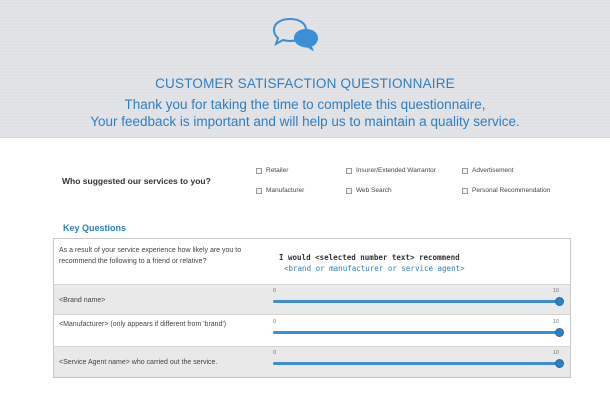 The height and width of the screenshot is (400, 610). I want to click on checkbox-retailer: Retailer, so click(272, 170).